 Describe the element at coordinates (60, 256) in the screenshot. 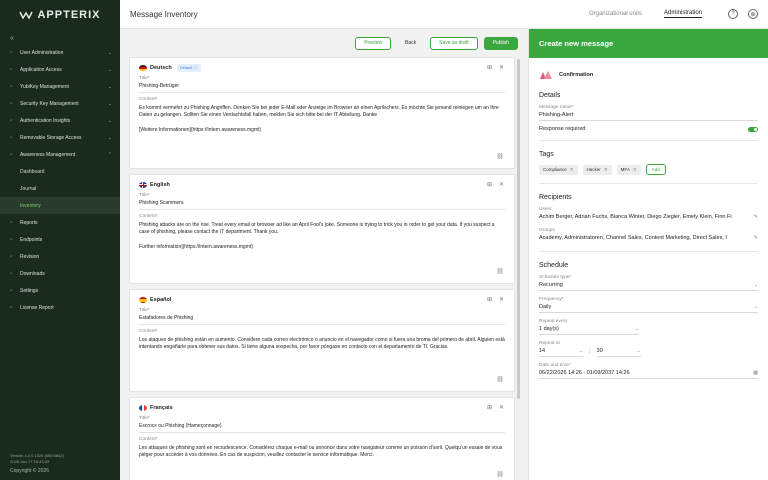

I see `sidebar-item-revision: ◦ Revision` at that location.